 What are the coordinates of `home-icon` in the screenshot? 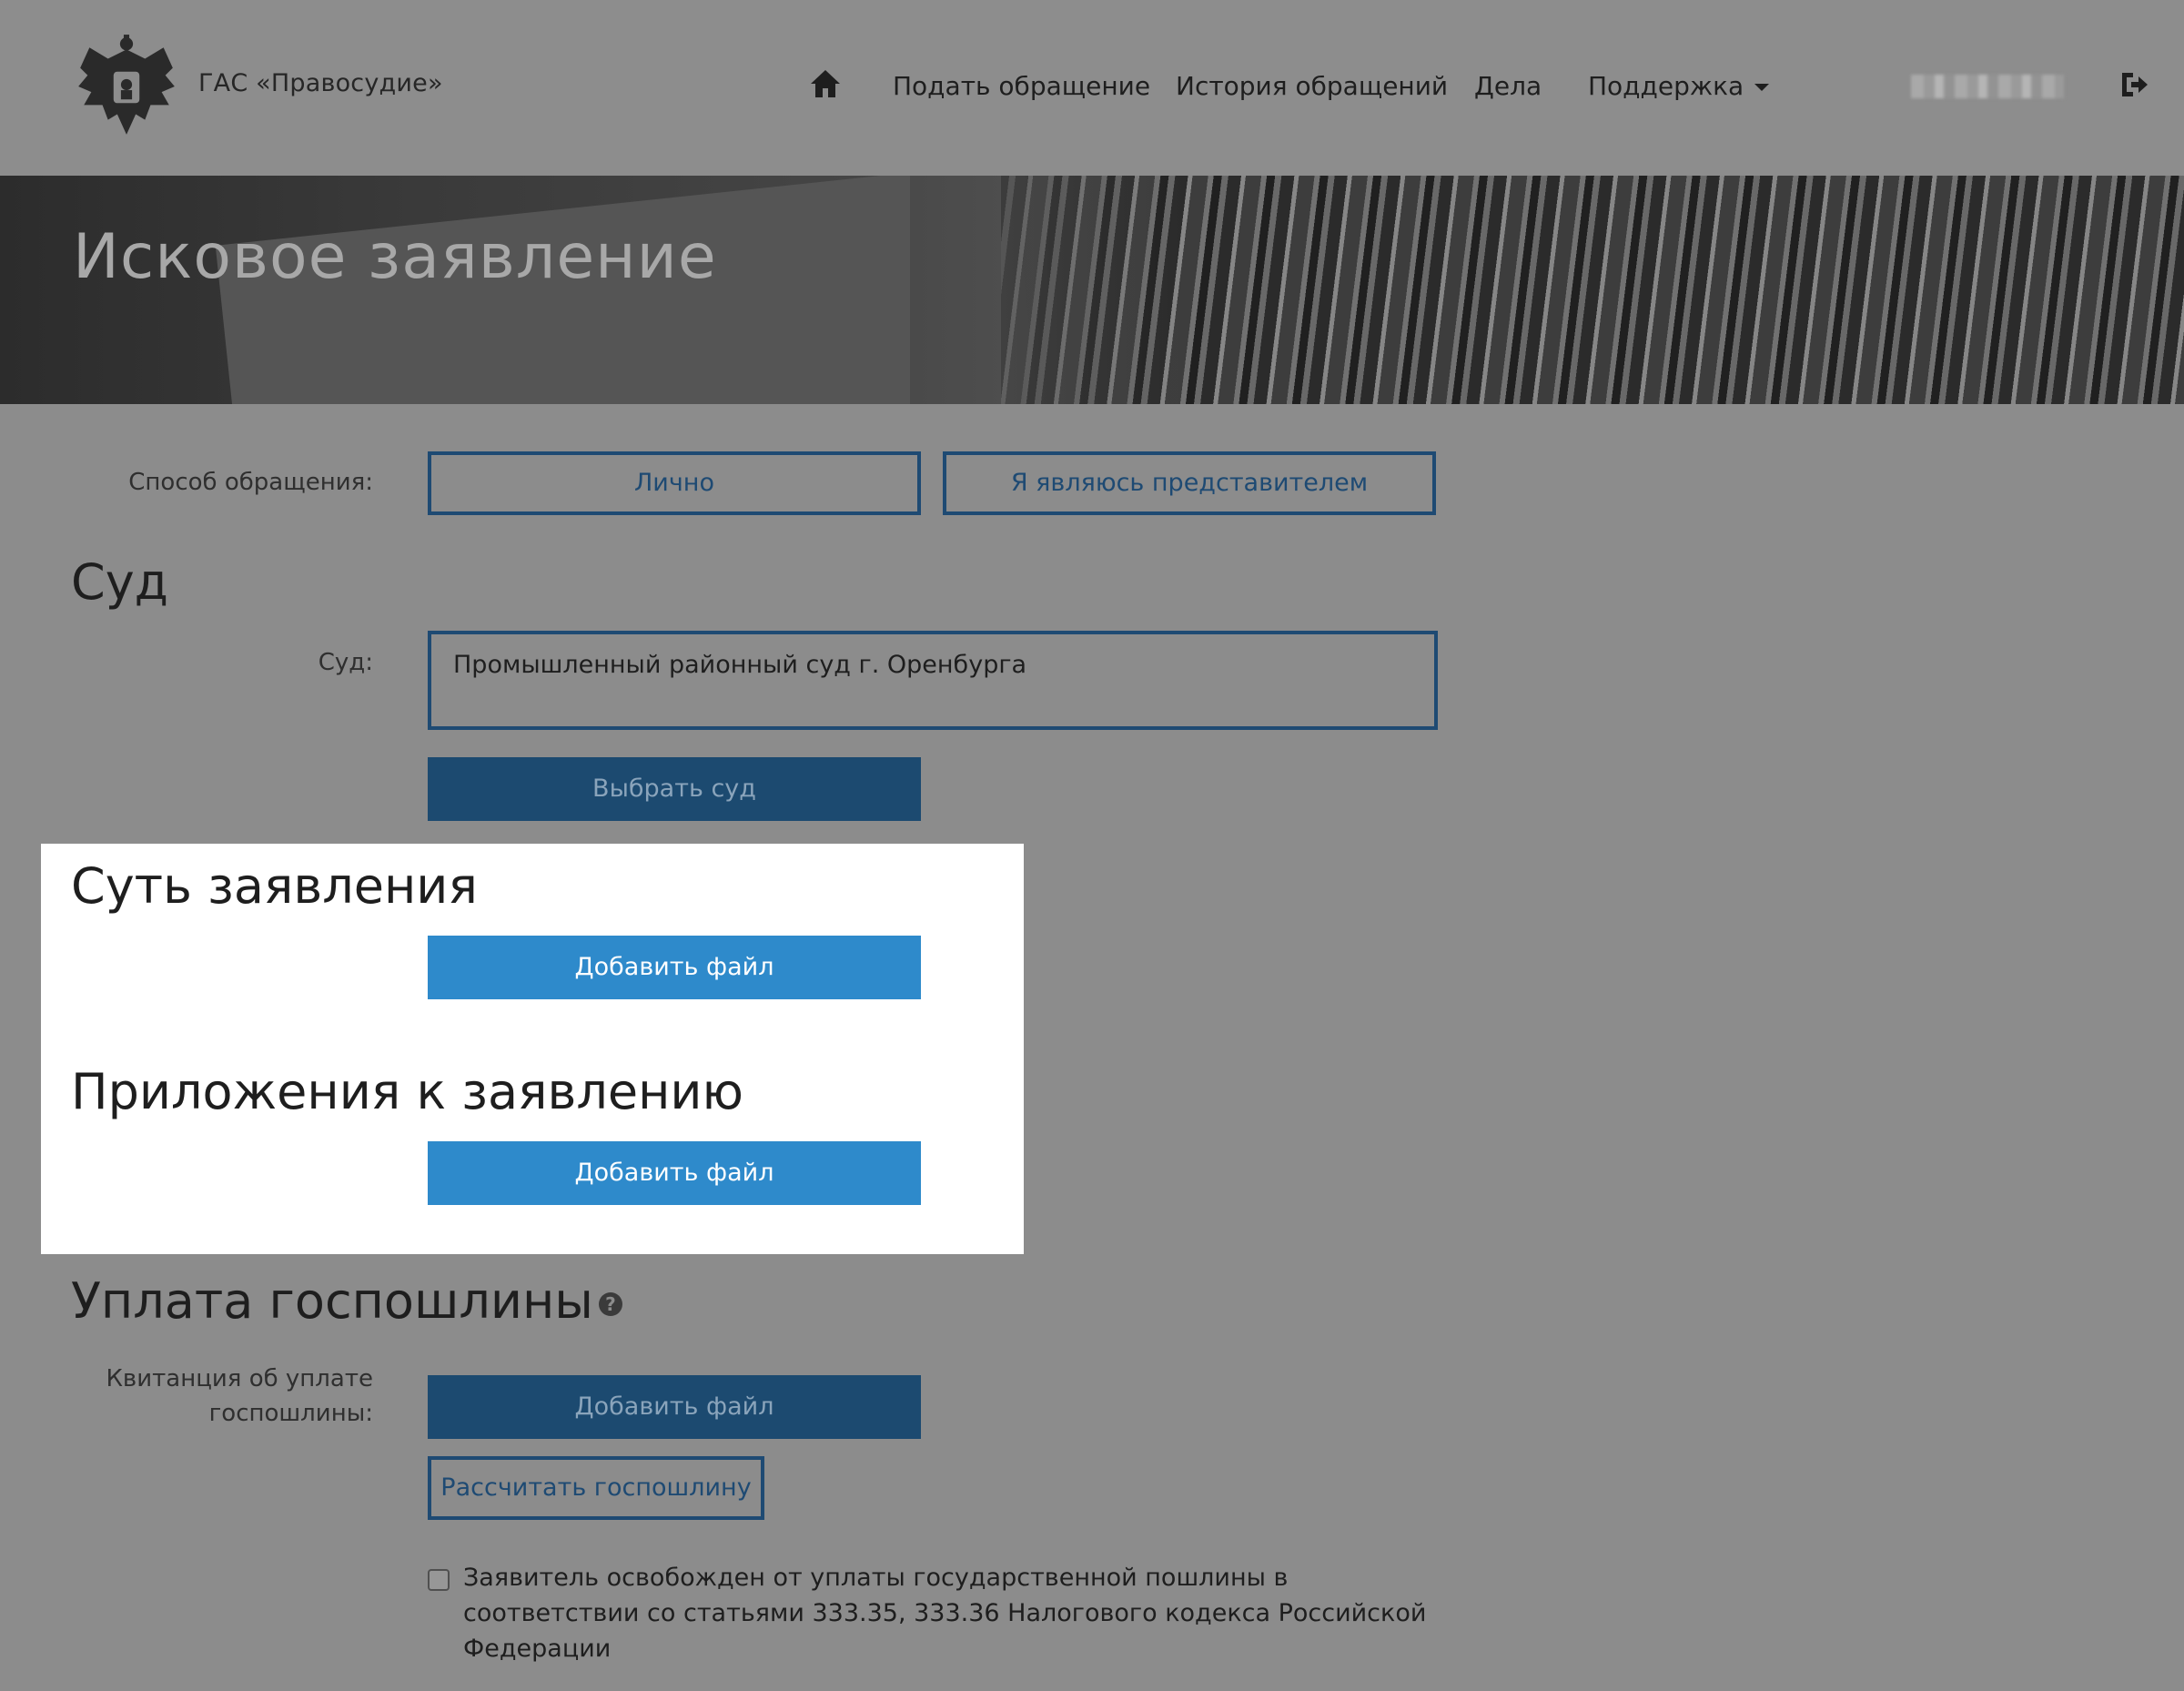 It's located at (826, 83).